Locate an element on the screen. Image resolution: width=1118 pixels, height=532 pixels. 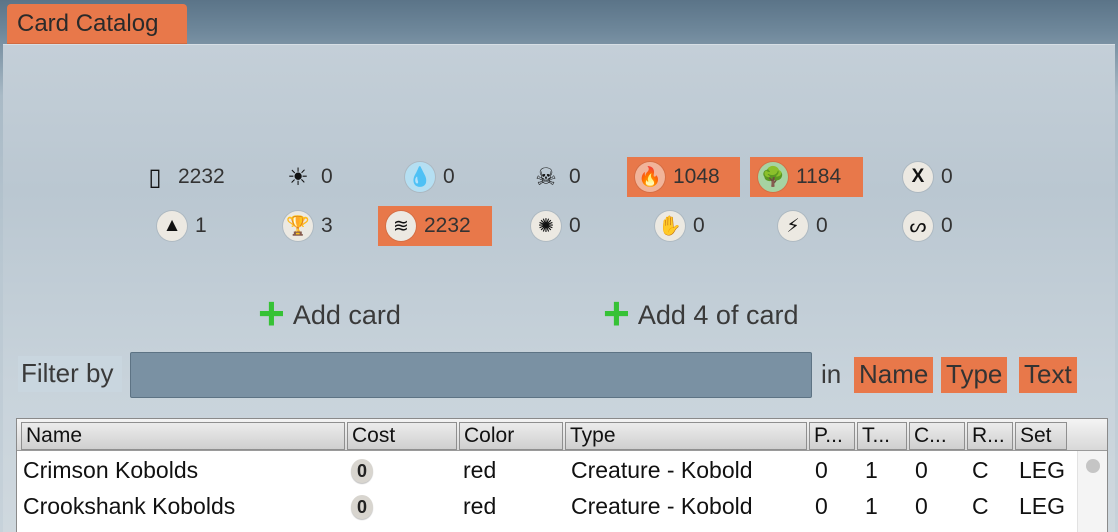
cards-icon: ▯ is located at coordinates (155, 177).